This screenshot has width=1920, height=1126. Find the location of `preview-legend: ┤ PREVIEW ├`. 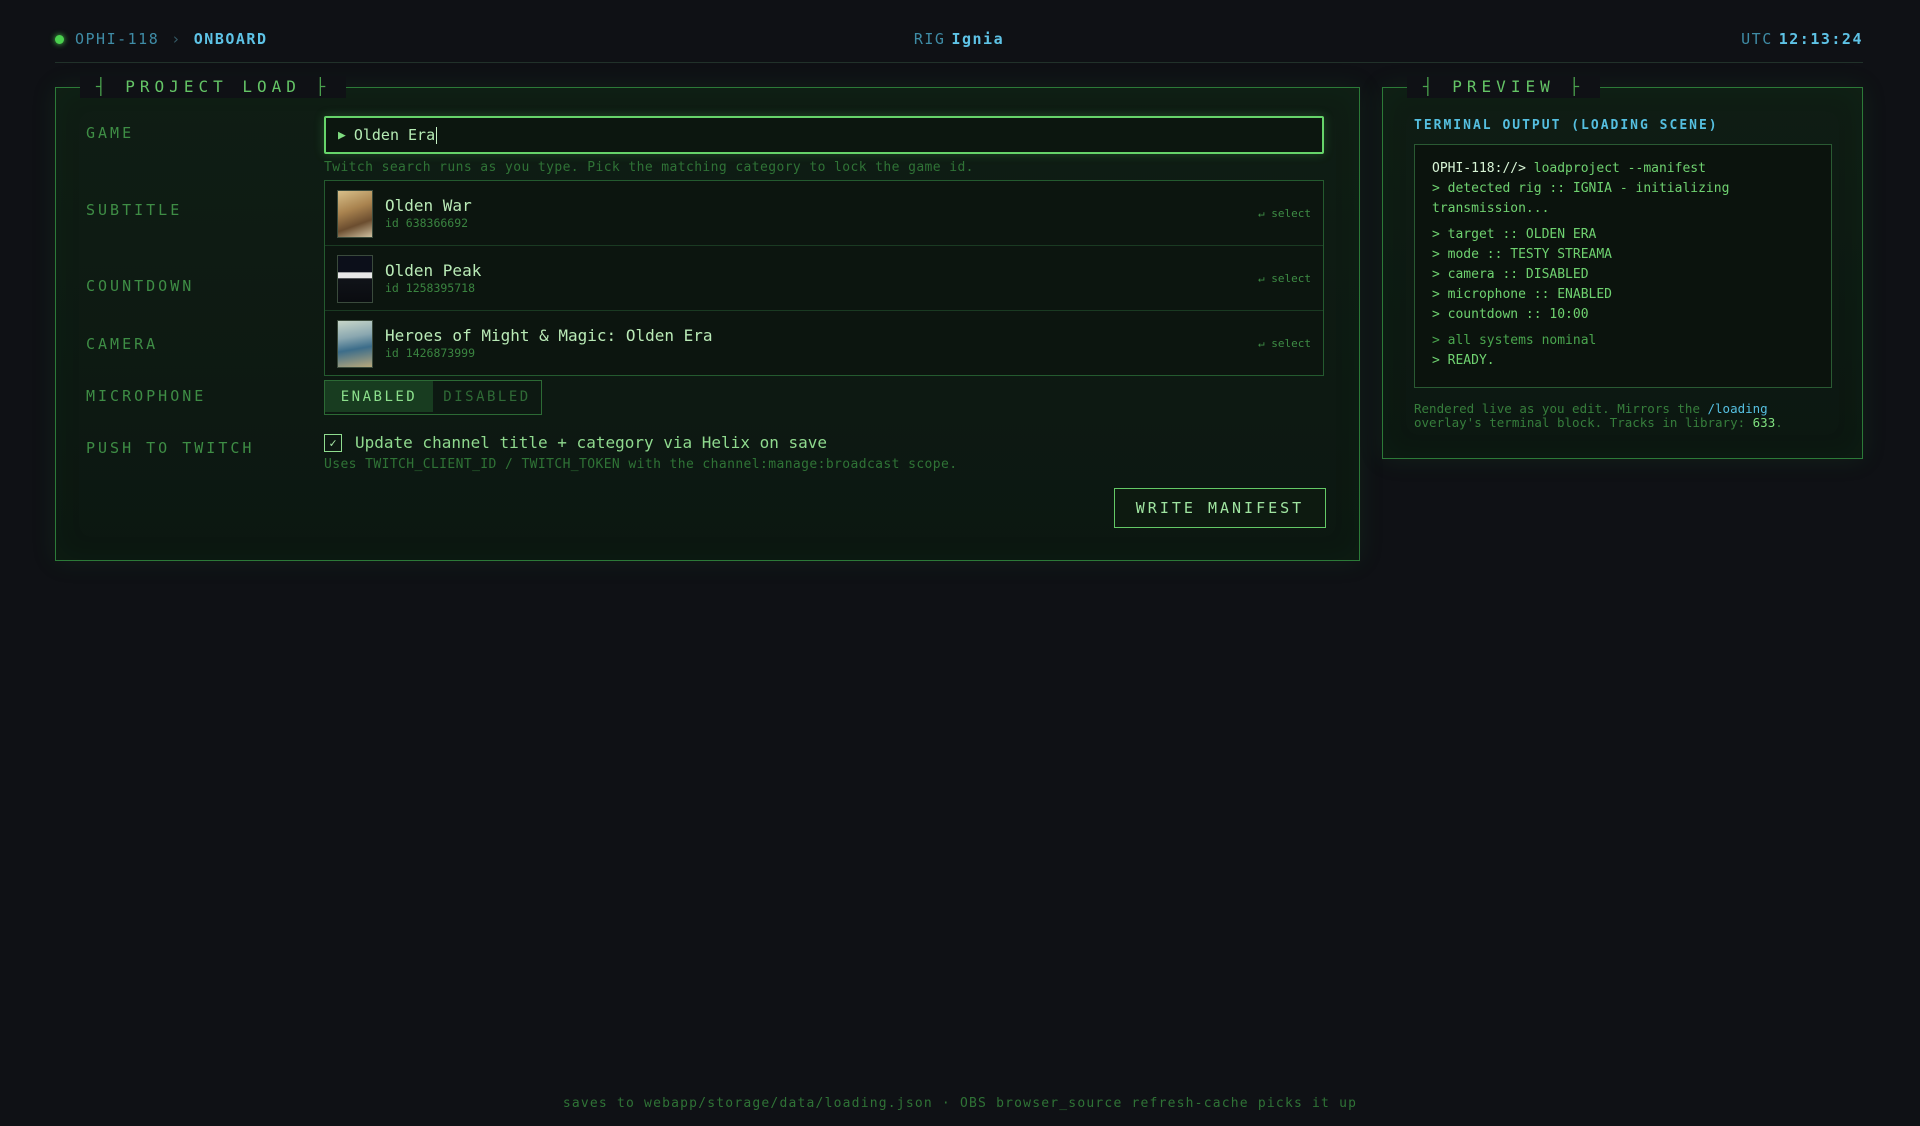

preview-legend: ┤ PREVIEW ├ is located at coordinates (1503, 87).